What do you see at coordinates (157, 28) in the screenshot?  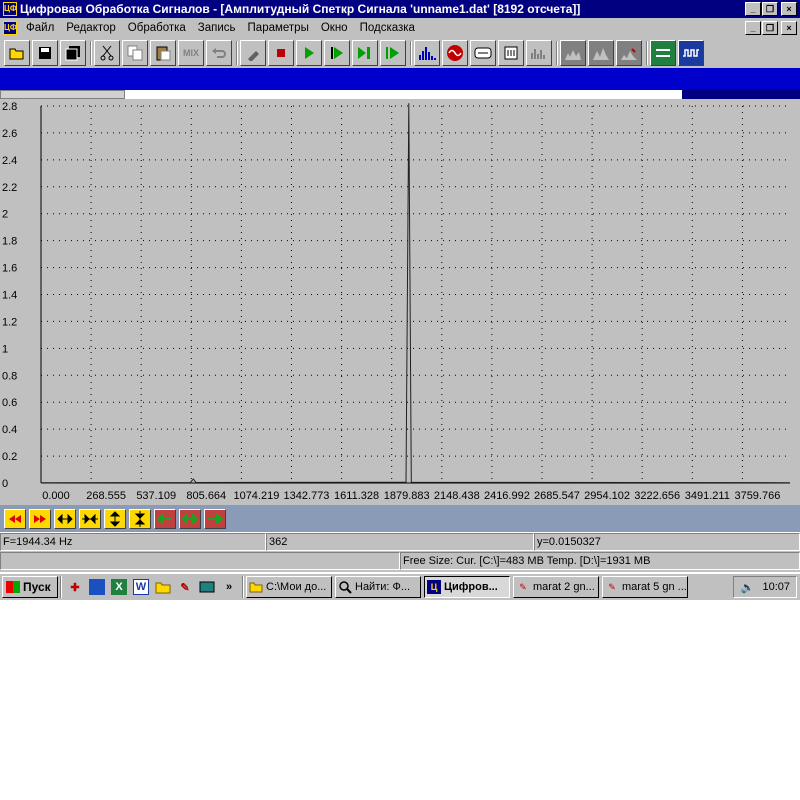 I see `menu-processing: Обработка` at bounding box center [157, 28].